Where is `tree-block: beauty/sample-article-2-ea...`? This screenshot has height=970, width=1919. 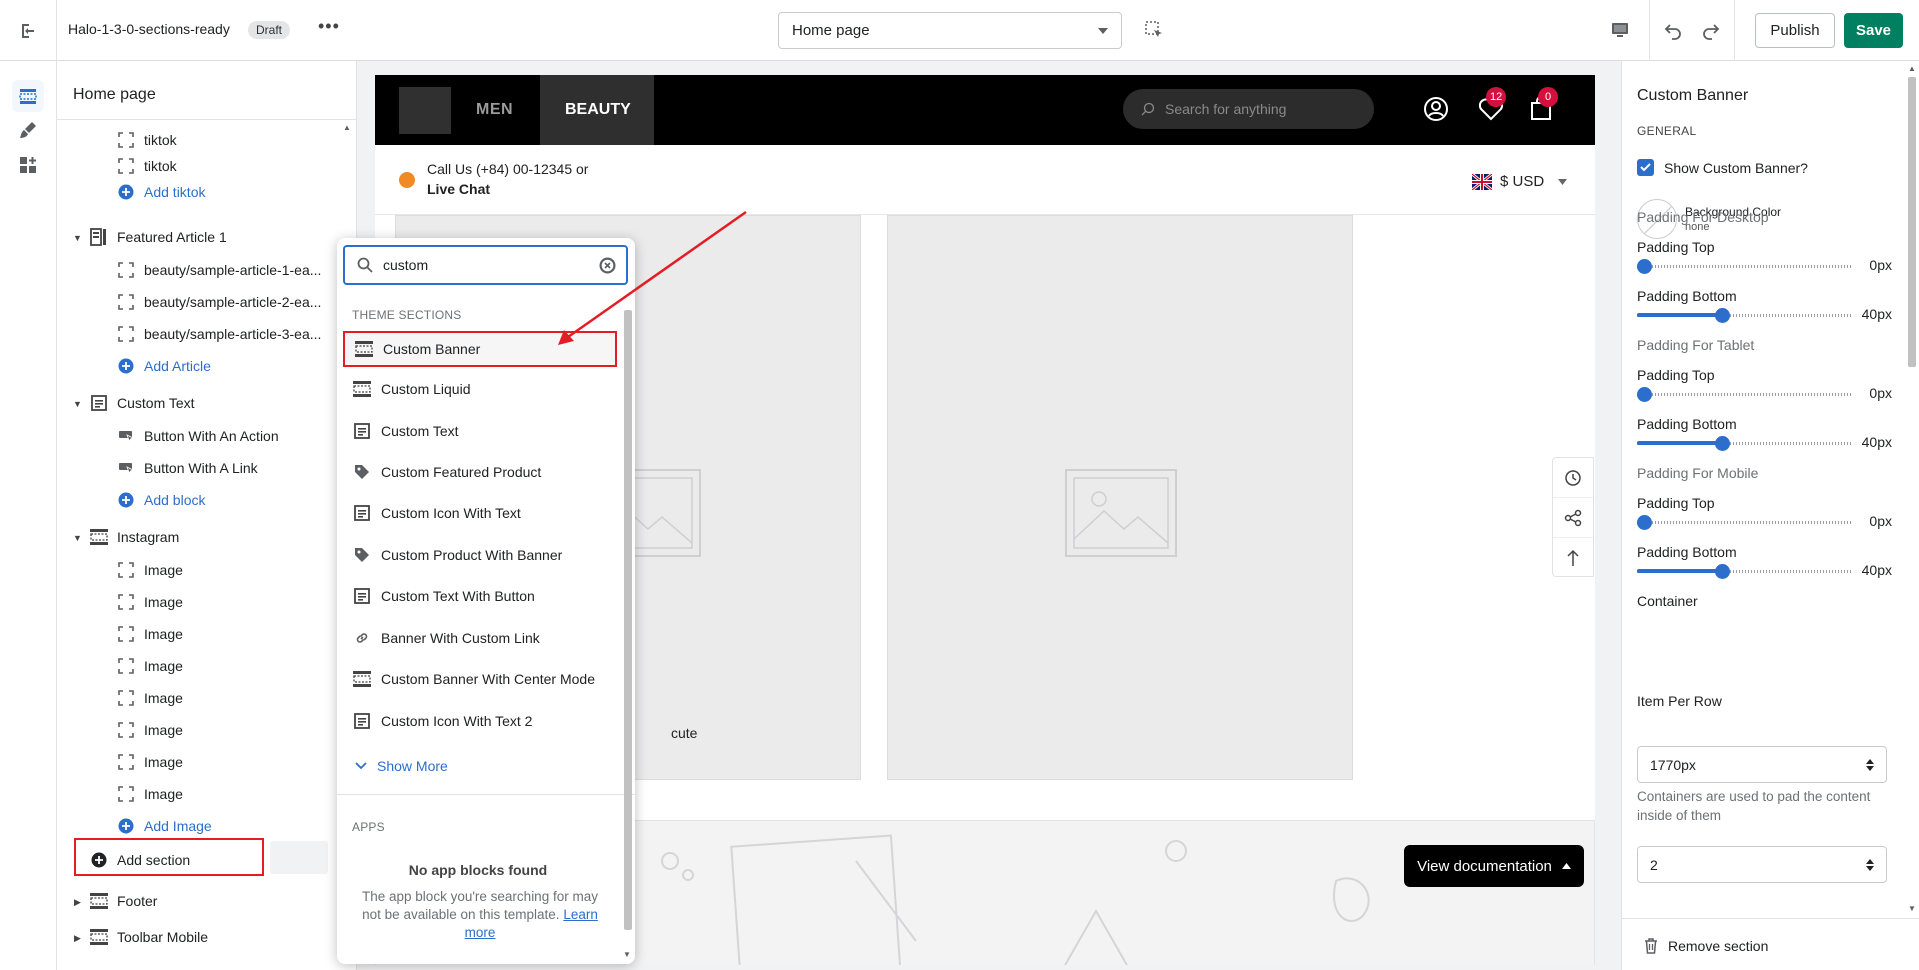 tree-block: beauty/sample-article-2-ea... is located at coordinates (219, 302).